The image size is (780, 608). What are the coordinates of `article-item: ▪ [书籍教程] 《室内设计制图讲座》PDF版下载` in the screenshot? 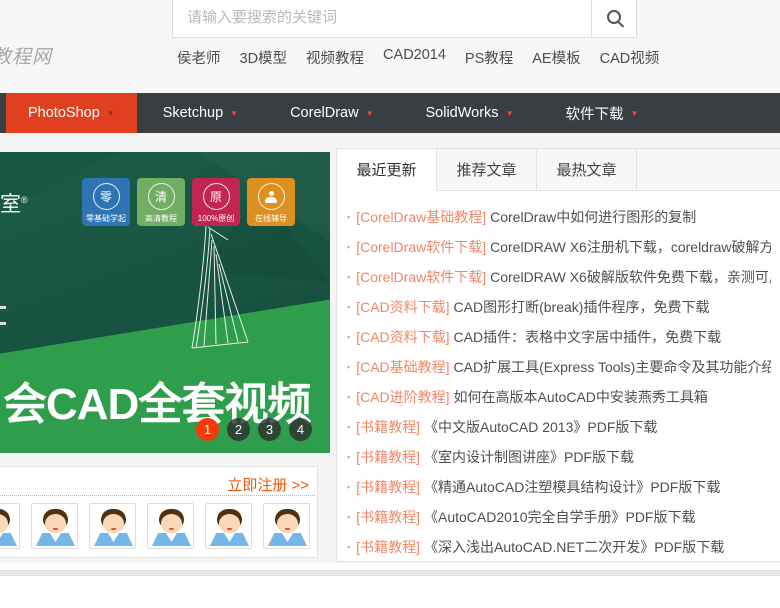 It's located at (559, 457).